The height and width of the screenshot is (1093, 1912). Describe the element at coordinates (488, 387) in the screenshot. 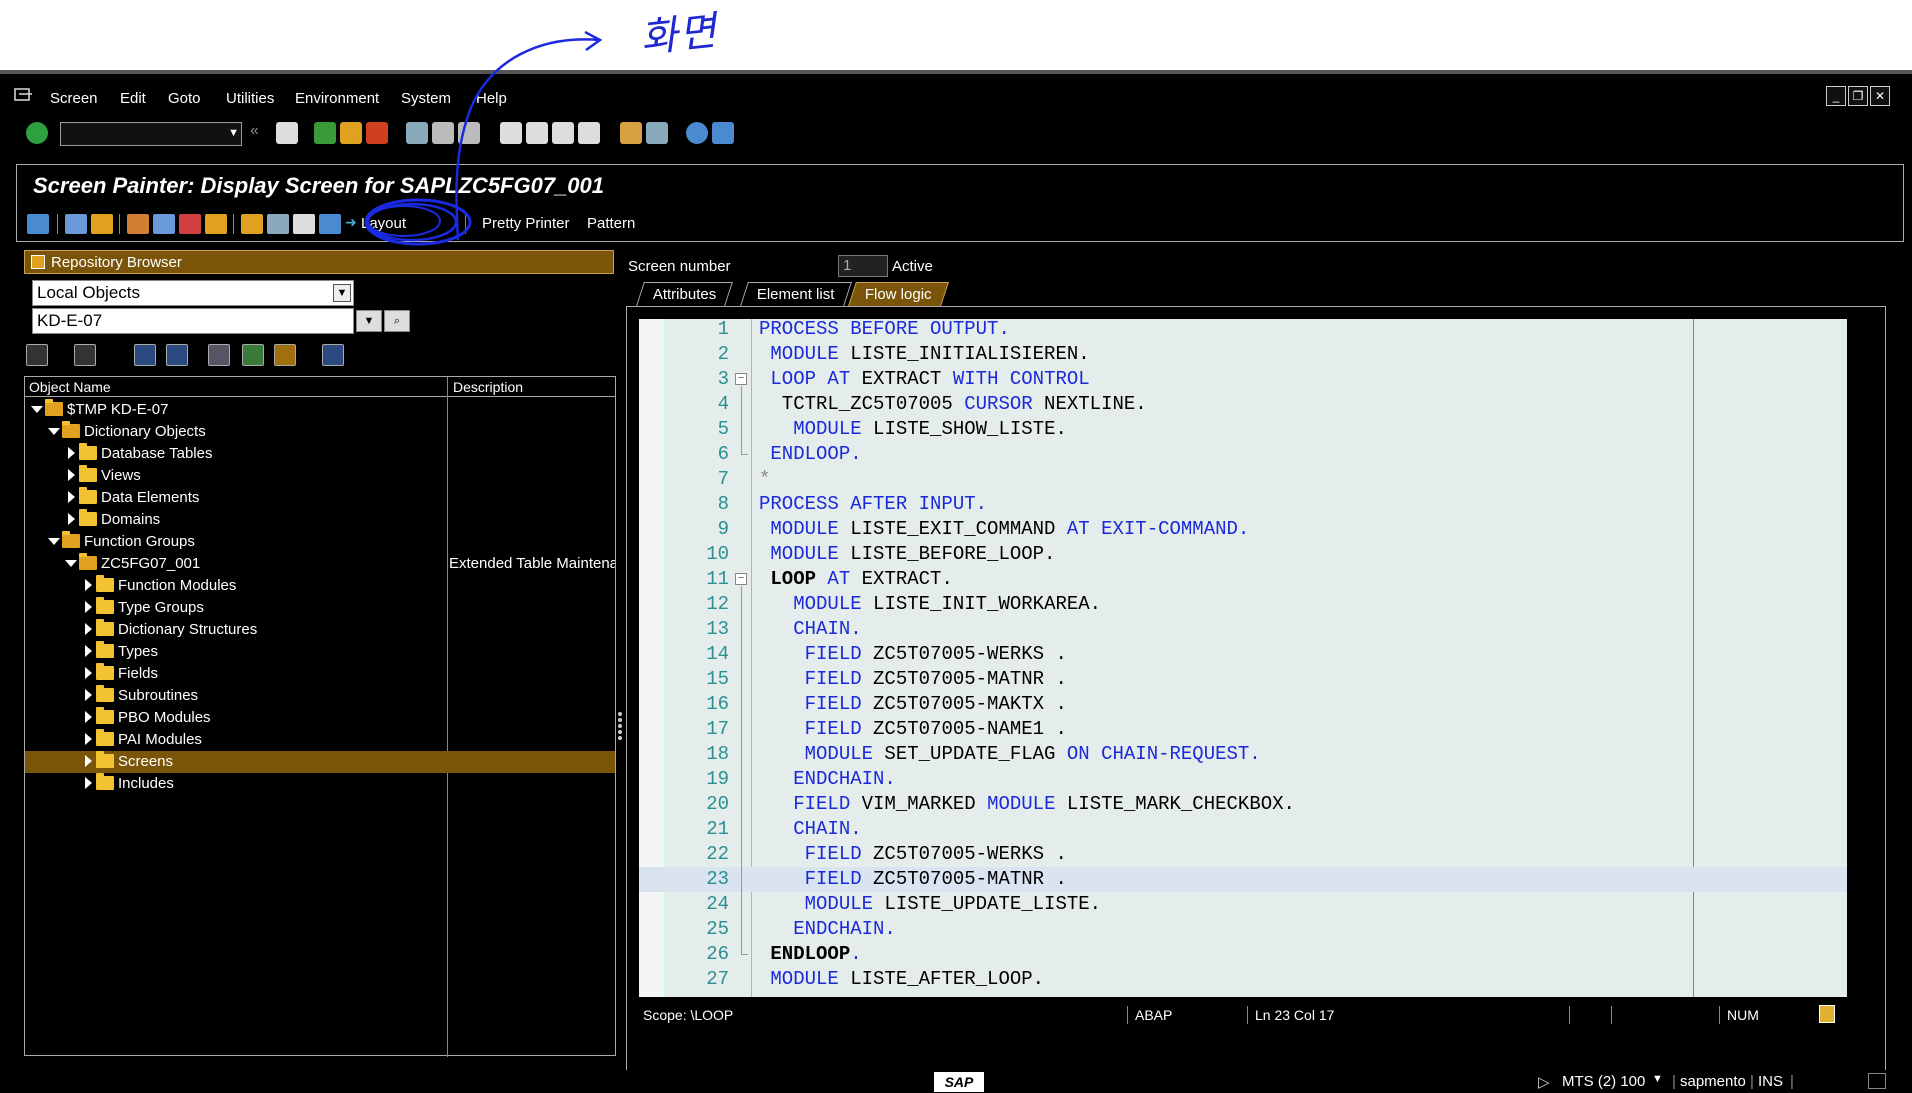

I see `column-header-description: Description` at that location.